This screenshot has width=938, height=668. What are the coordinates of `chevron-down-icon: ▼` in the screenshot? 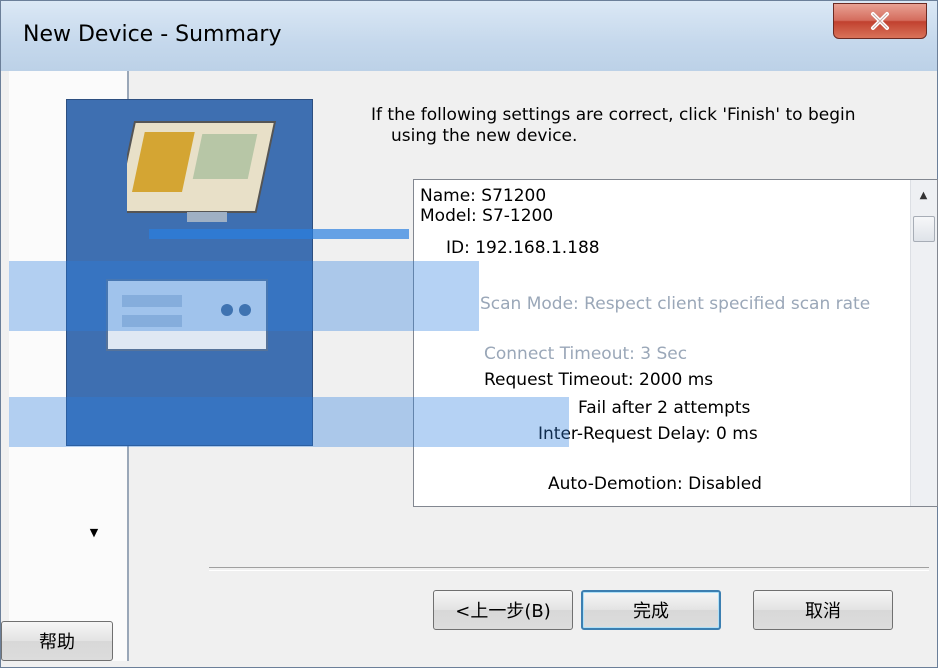 It's located at (94, 532).